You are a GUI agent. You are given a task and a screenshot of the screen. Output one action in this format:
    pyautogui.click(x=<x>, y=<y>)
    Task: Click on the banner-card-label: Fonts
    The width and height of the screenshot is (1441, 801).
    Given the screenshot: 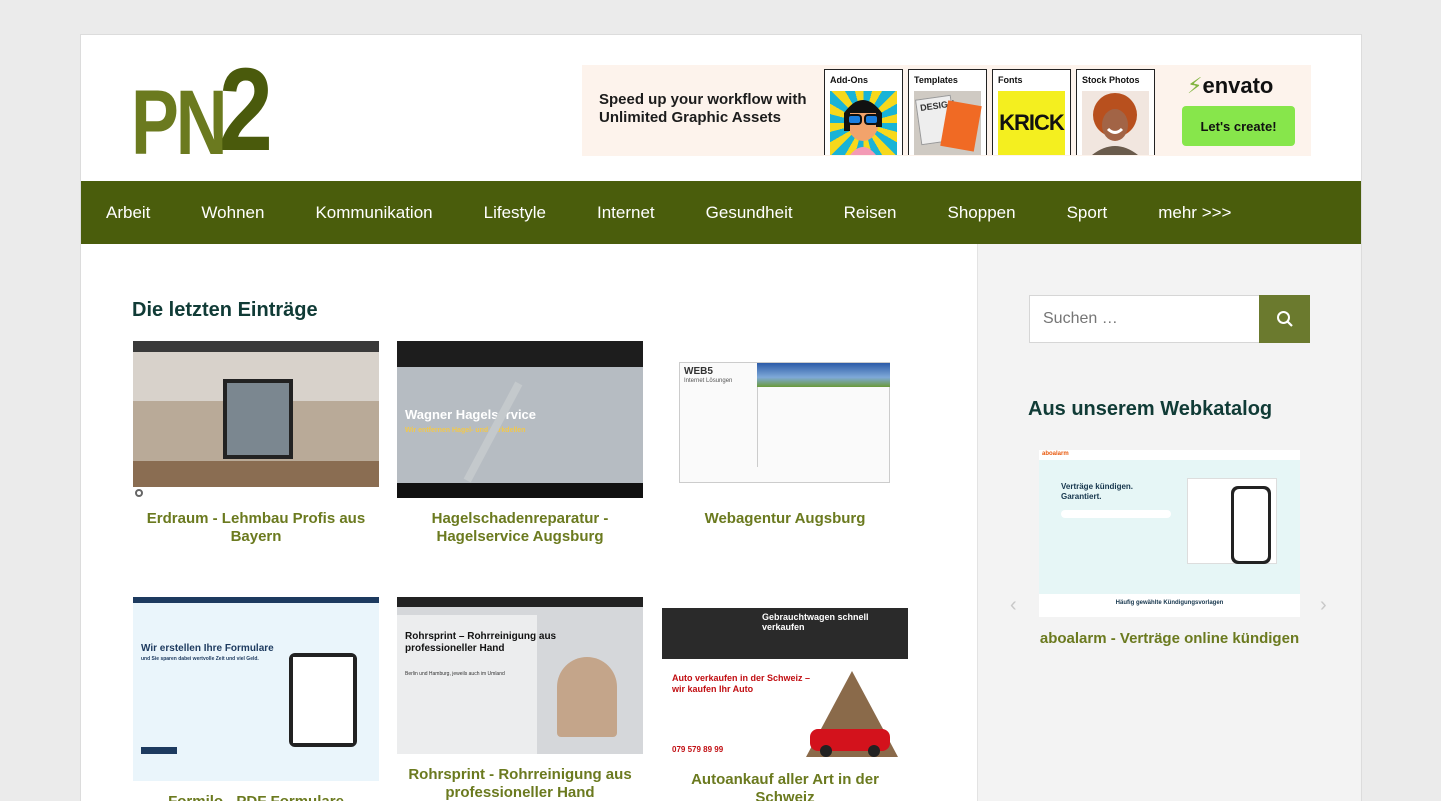 What is the action you would take?
    pyautogui.click(x=1010, y=80)
    